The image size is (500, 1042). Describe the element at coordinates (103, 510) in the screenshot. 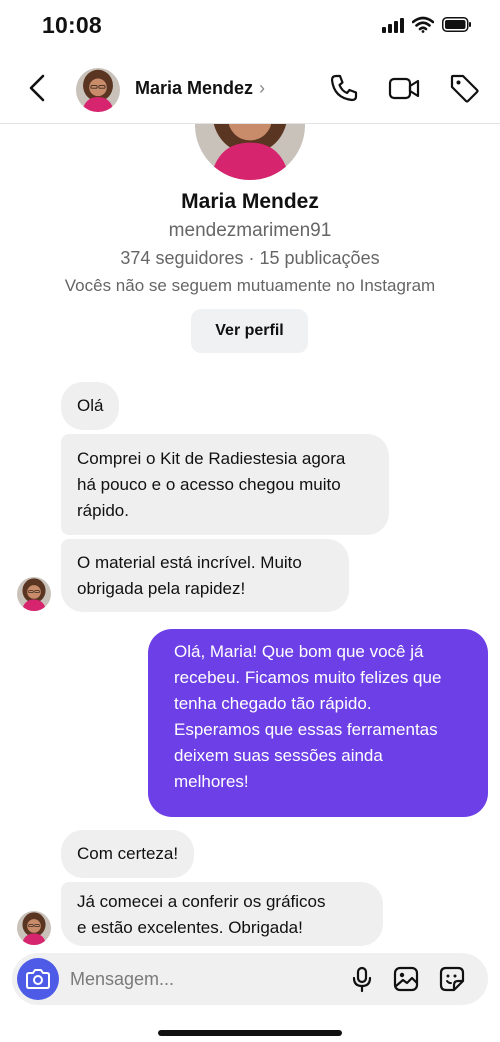

I see `message-line: rápido.` at that location.